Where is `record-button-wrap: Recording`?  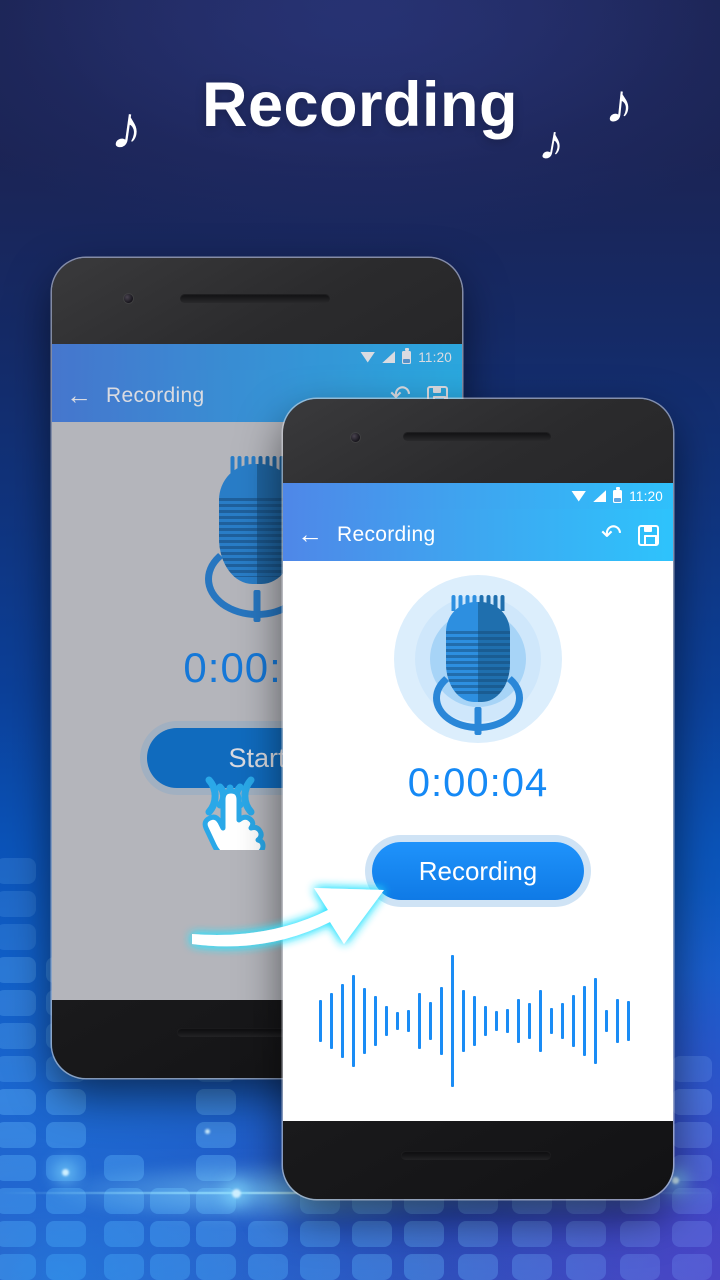 record-button-wrap: Recording is located at coordinates (478, 871).